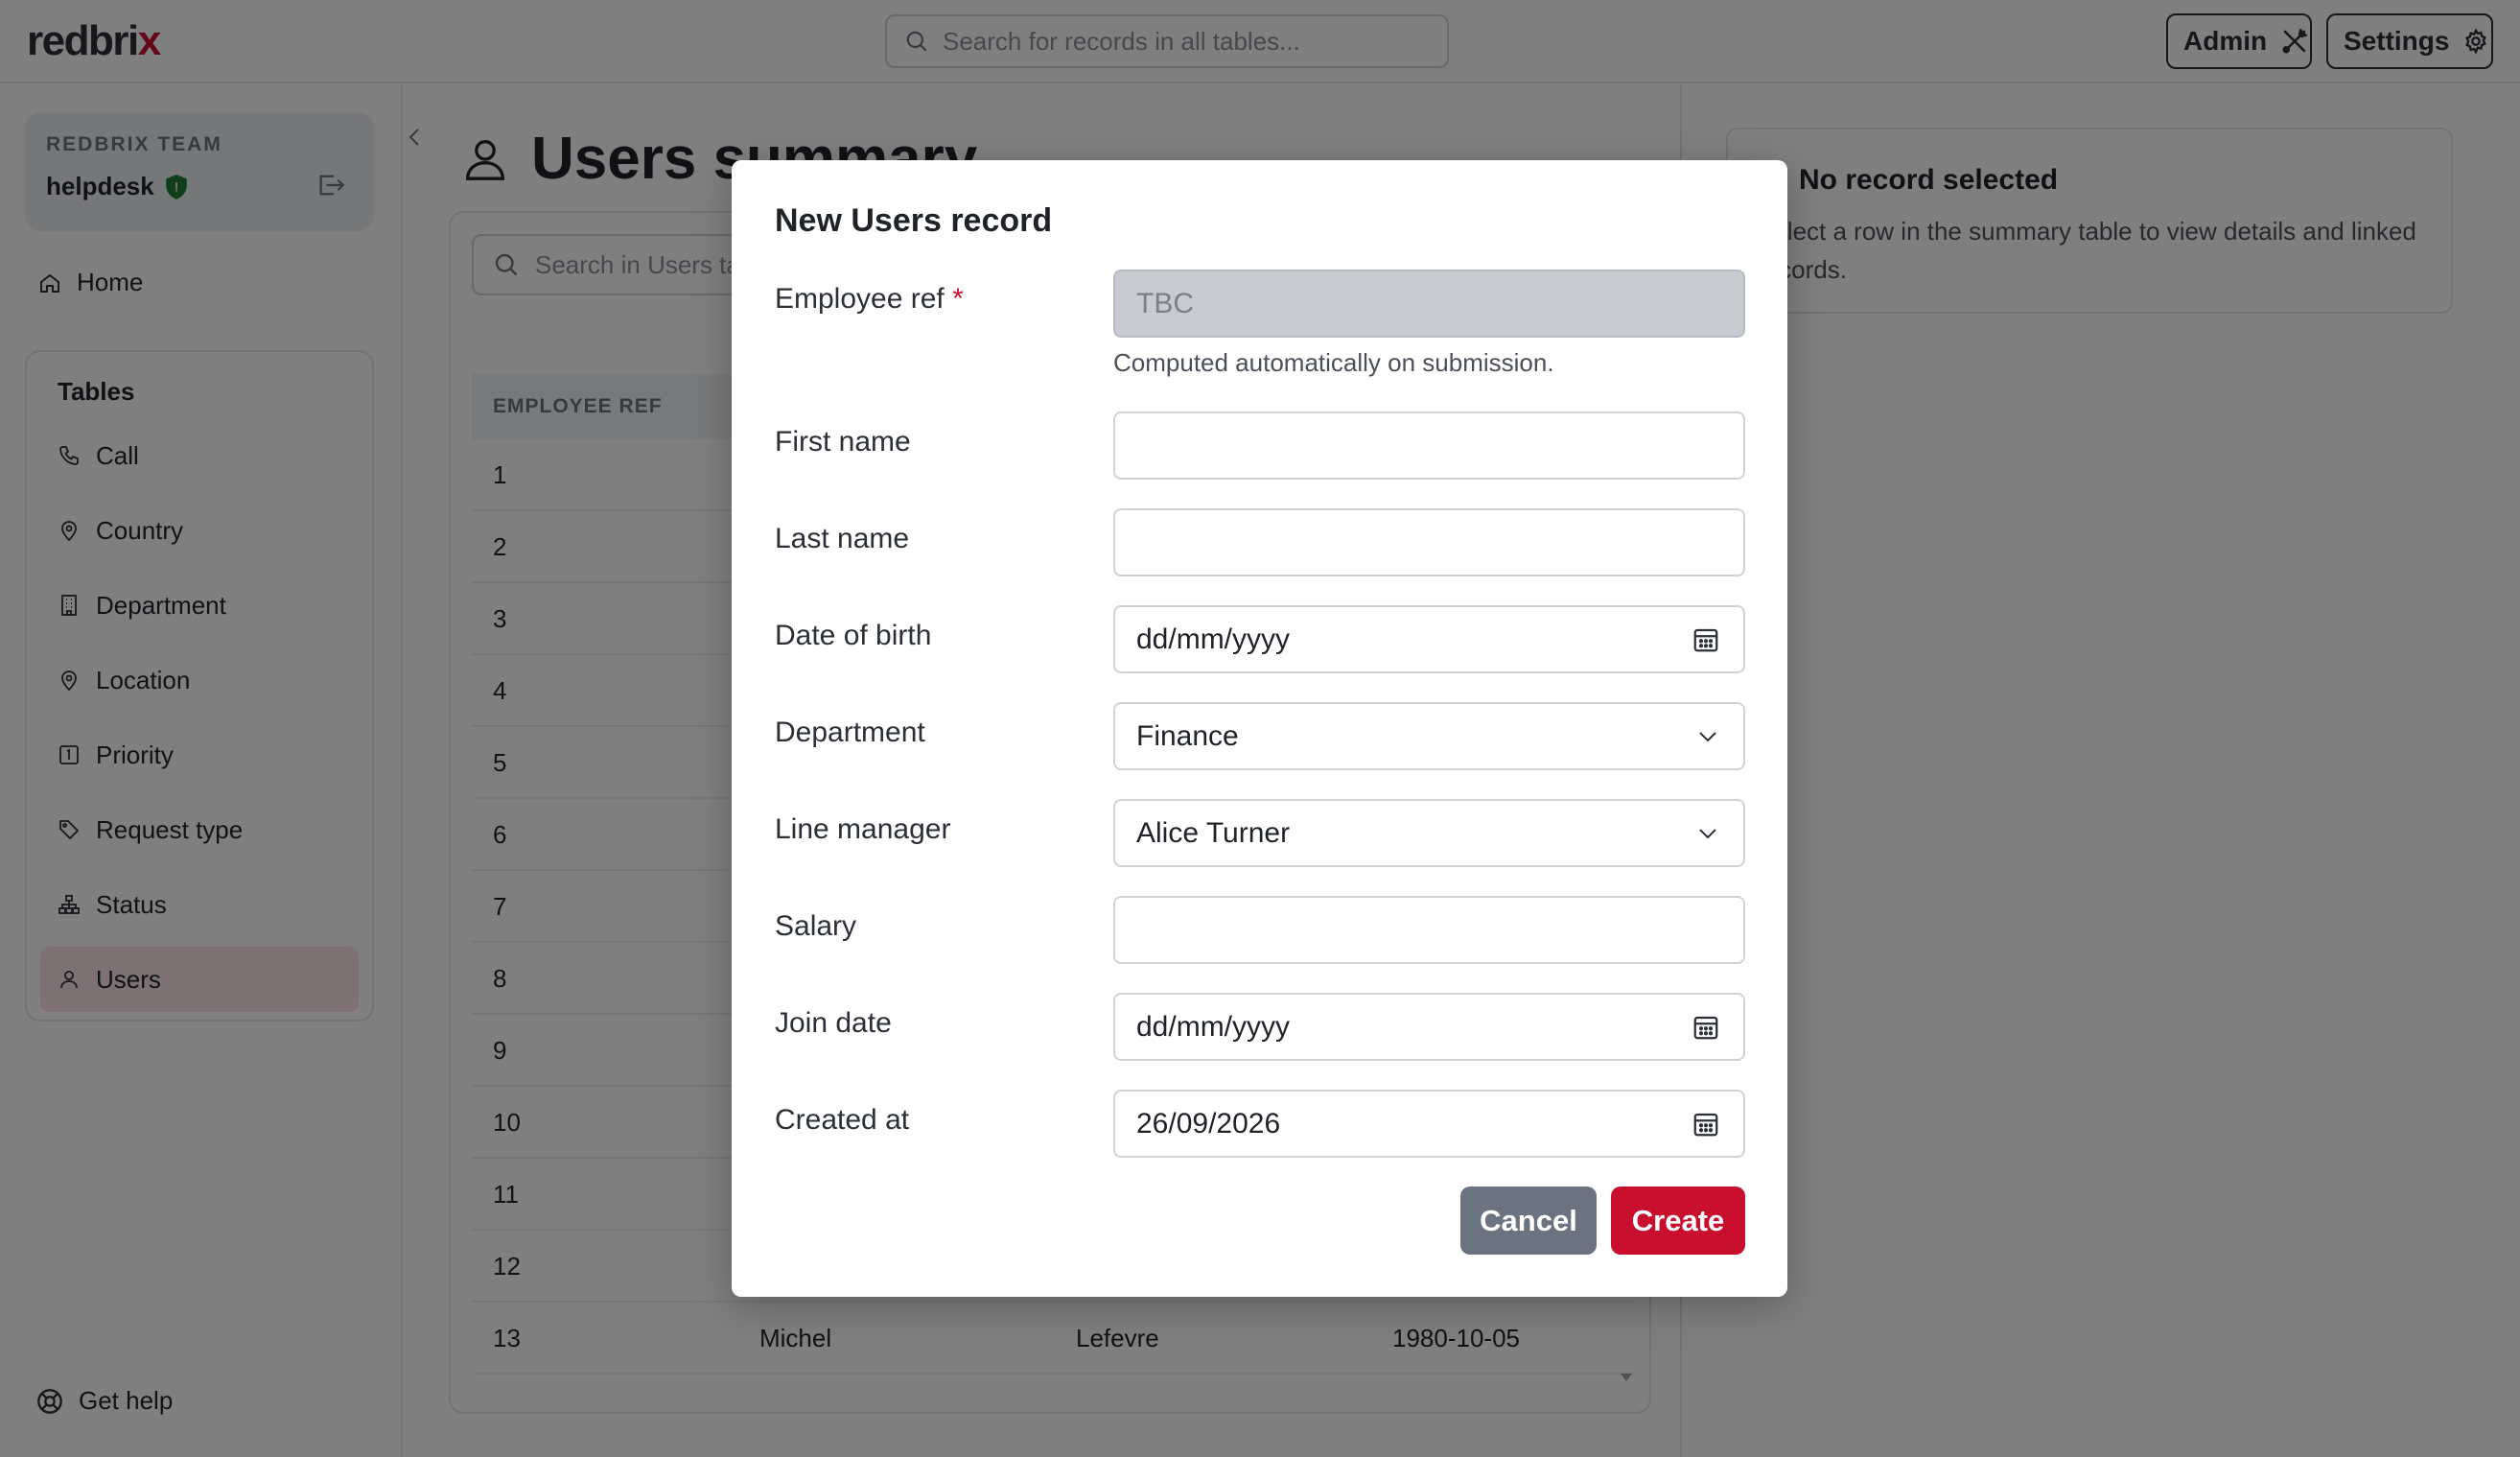 This screenshot has height=1457, width=2520. What do you see at coordinates (1429, 930) in the screenshot?
I see `salary-input` at bounding box center [1429, 930].